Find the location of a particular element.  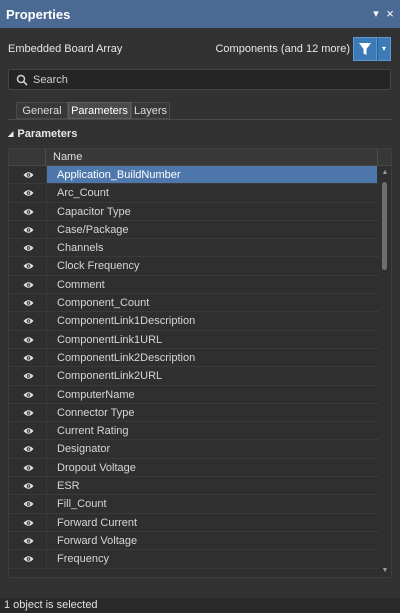

parameter-name-cell: Fill_Count is located at coordinates (211, 504).